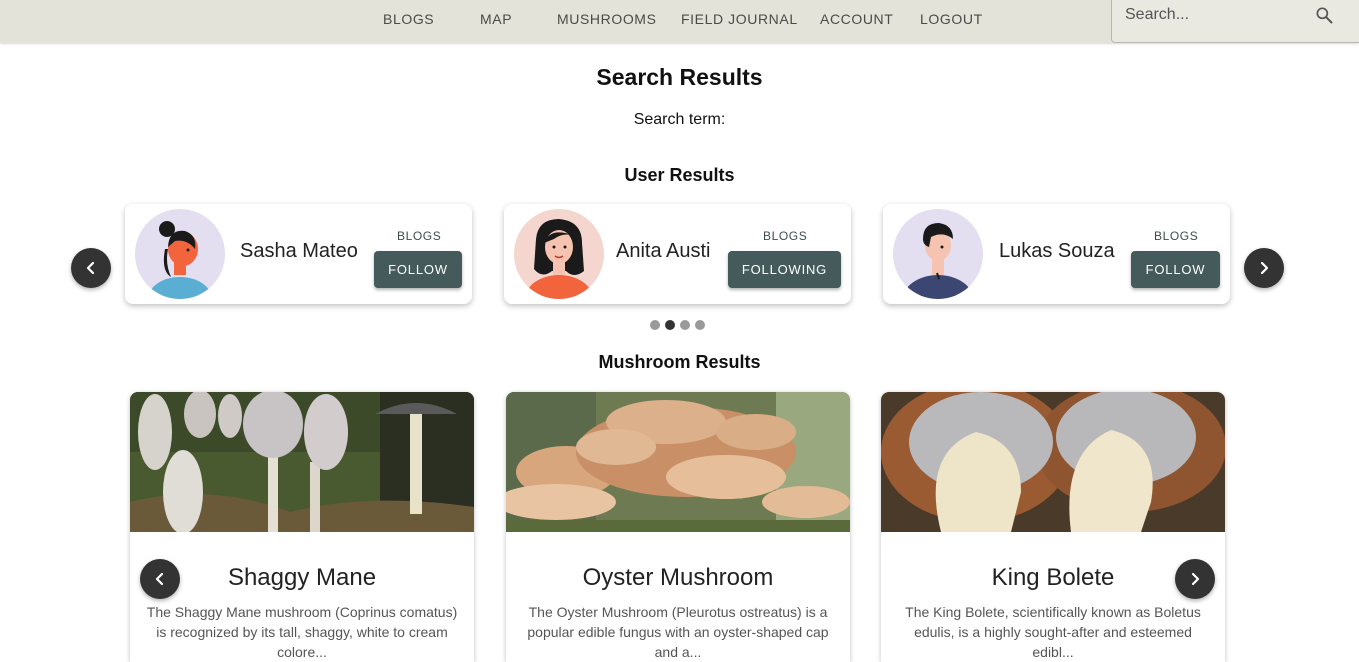 This screenshot has height=662, width=1359. What do you see at coordinates (1215, 15) in the screenshot?
I see `search-input` at bounding box center [1215, 15].